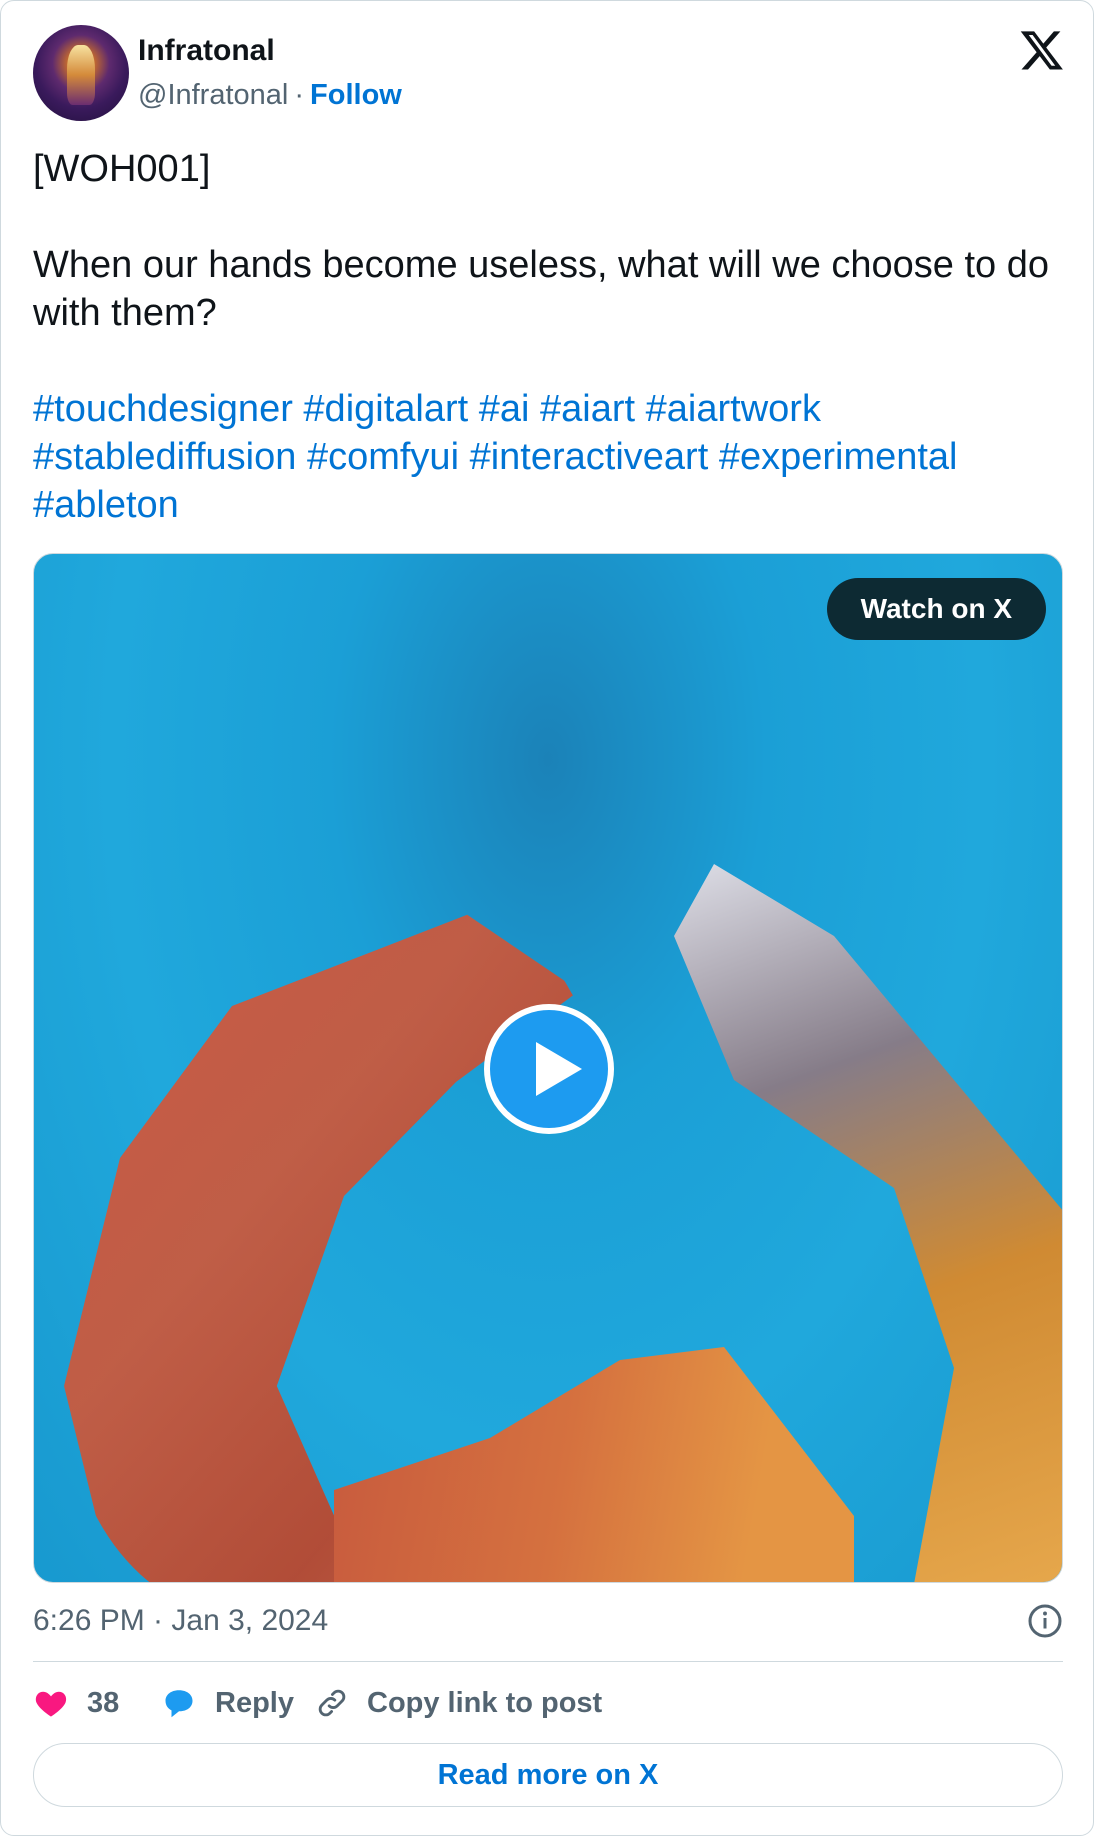 This screenshot has width=1096, height=1838. I want to click on reply-button: Reply, so click(227, 1703).